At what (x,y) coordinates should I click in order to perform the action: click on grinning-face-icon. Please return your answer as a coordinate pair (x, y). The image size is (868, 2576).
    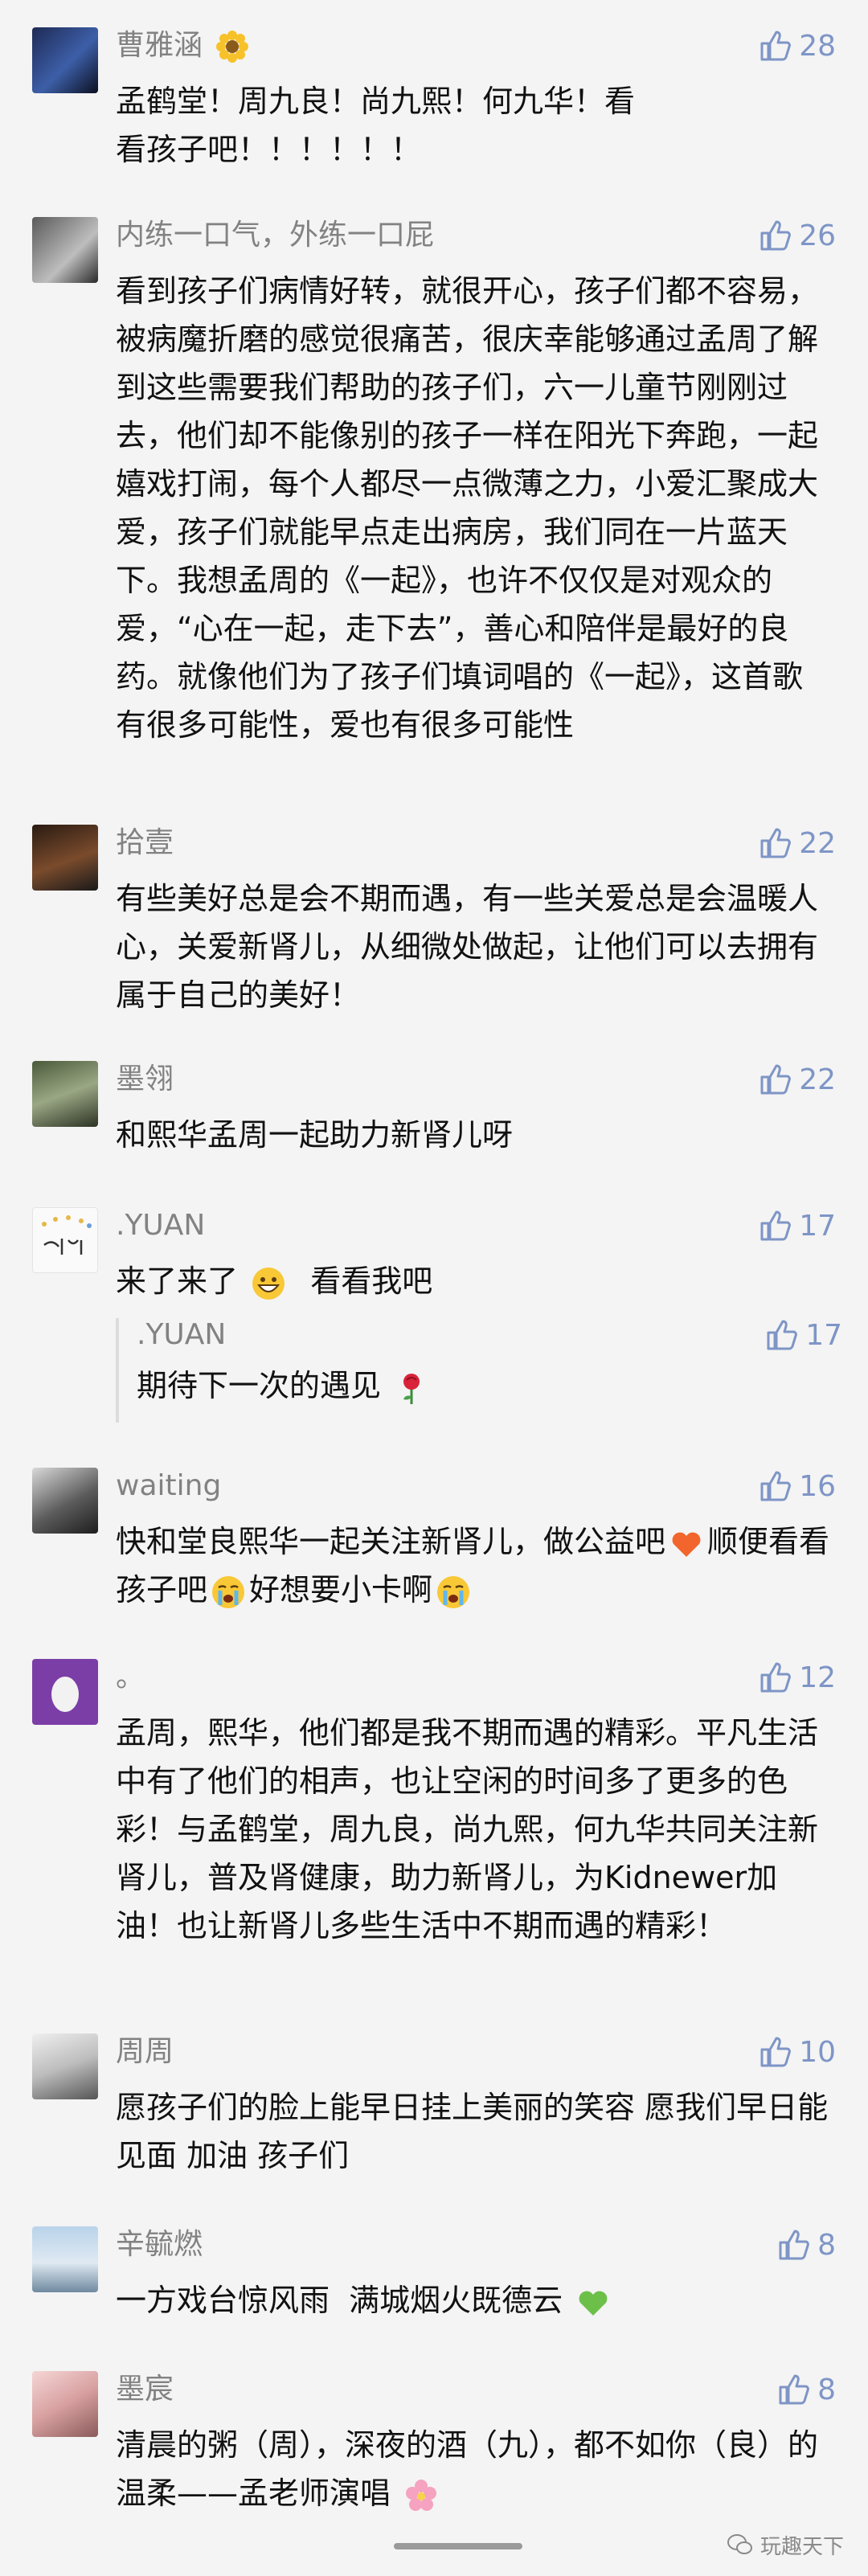
    Looking at the image, I should click on (268, 1283).